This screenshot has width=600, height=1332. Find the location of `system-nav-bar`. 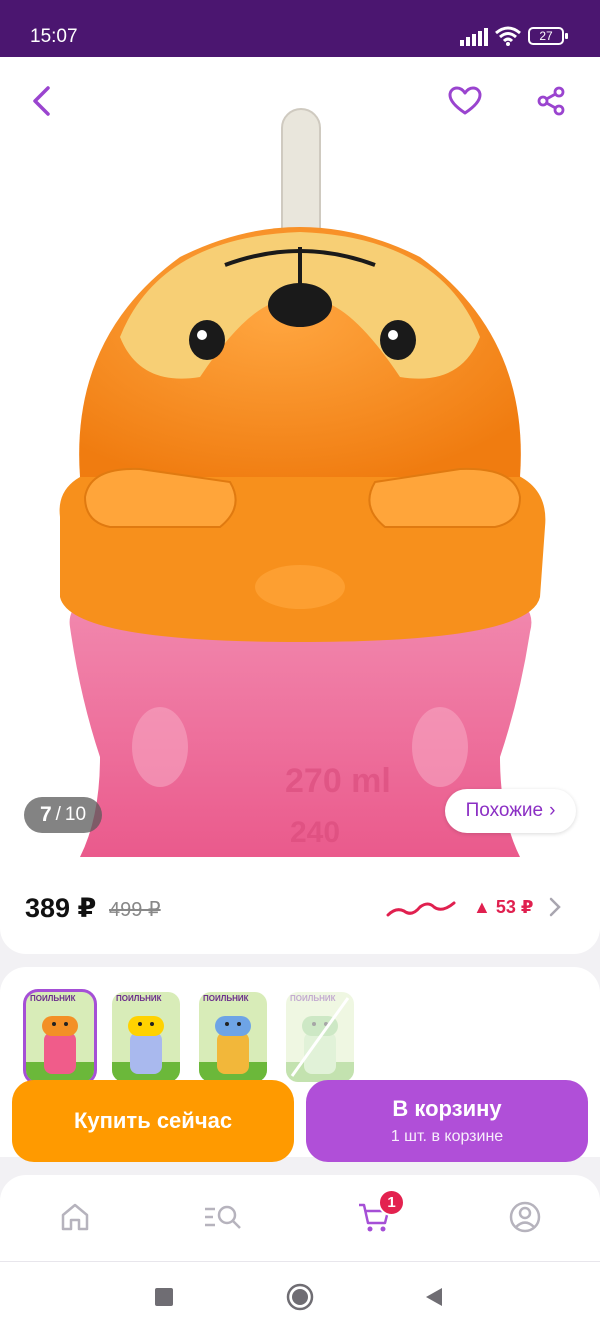

system-nav-bar is located at coordinates (300, 1297).